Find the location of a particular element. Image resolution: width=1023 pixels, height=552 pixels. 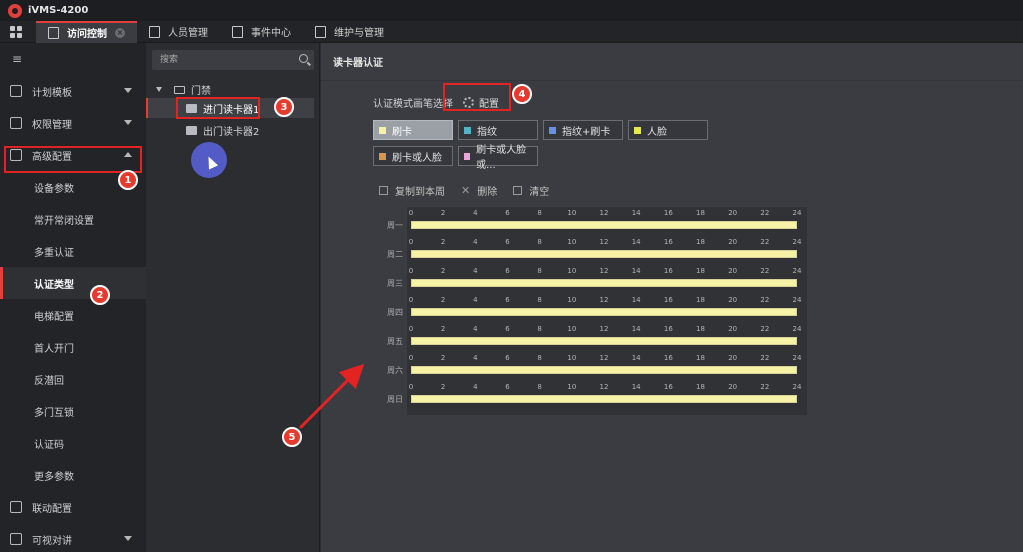

mode-brush-card-or-face: 刷卡或人脸 is located at coordinates (413, 156).